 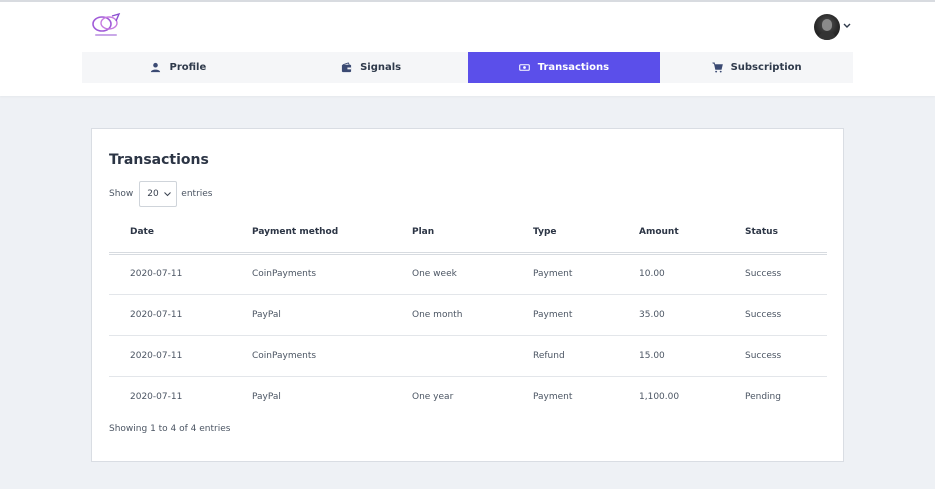 What do you see at coordinates (573, 67) in the screenshot?
I see `tab-label: Transactions` at bounding box center [573, 67].